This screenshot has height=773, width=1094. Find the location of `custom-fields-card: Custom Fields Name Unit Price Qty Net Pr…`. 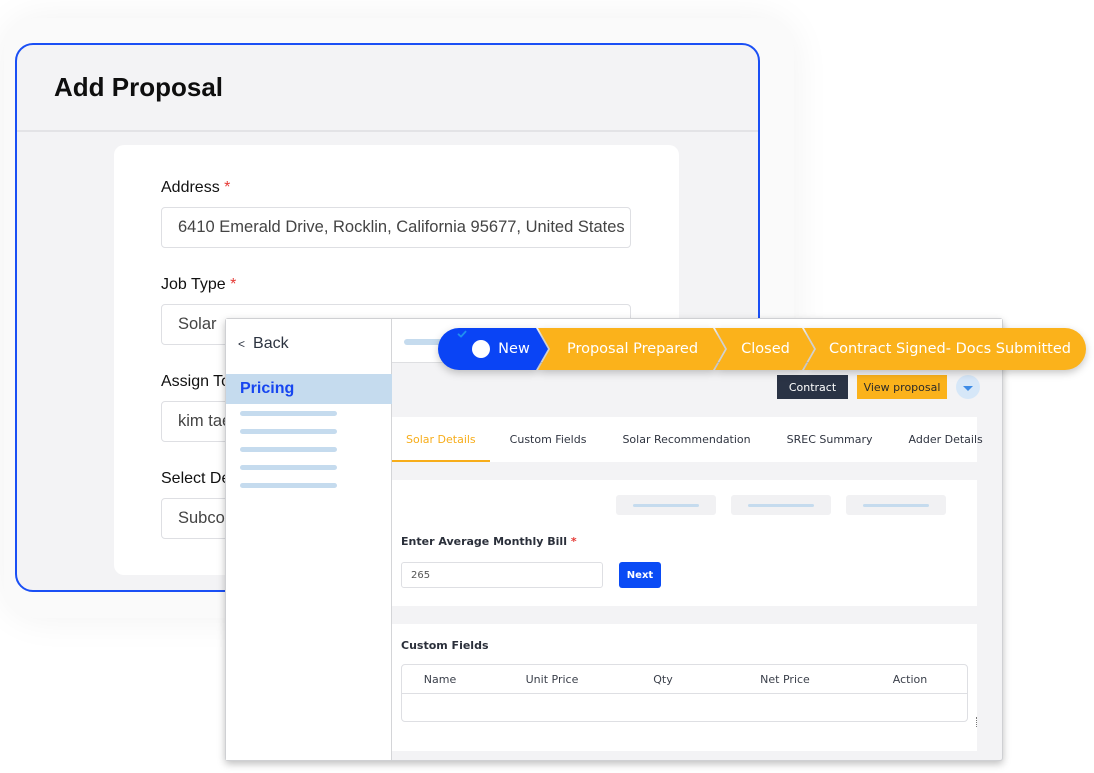

custom-fields-card: Custom Fields Name Unit Price Qty Net Pr… is located at coordinates (684, 687).